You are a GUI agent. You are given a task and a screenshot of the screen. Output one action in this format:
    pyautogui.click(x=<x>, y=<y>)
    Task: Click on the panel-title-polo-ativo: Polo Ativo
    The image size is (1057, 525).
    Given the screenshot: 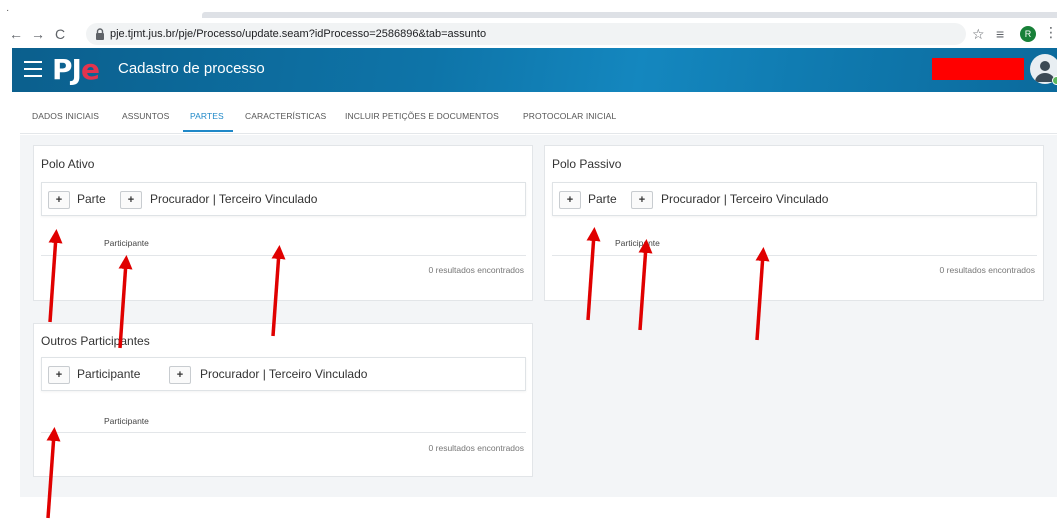 What is the action you would take?
    pyautogui.click(x=68, y=164)
    